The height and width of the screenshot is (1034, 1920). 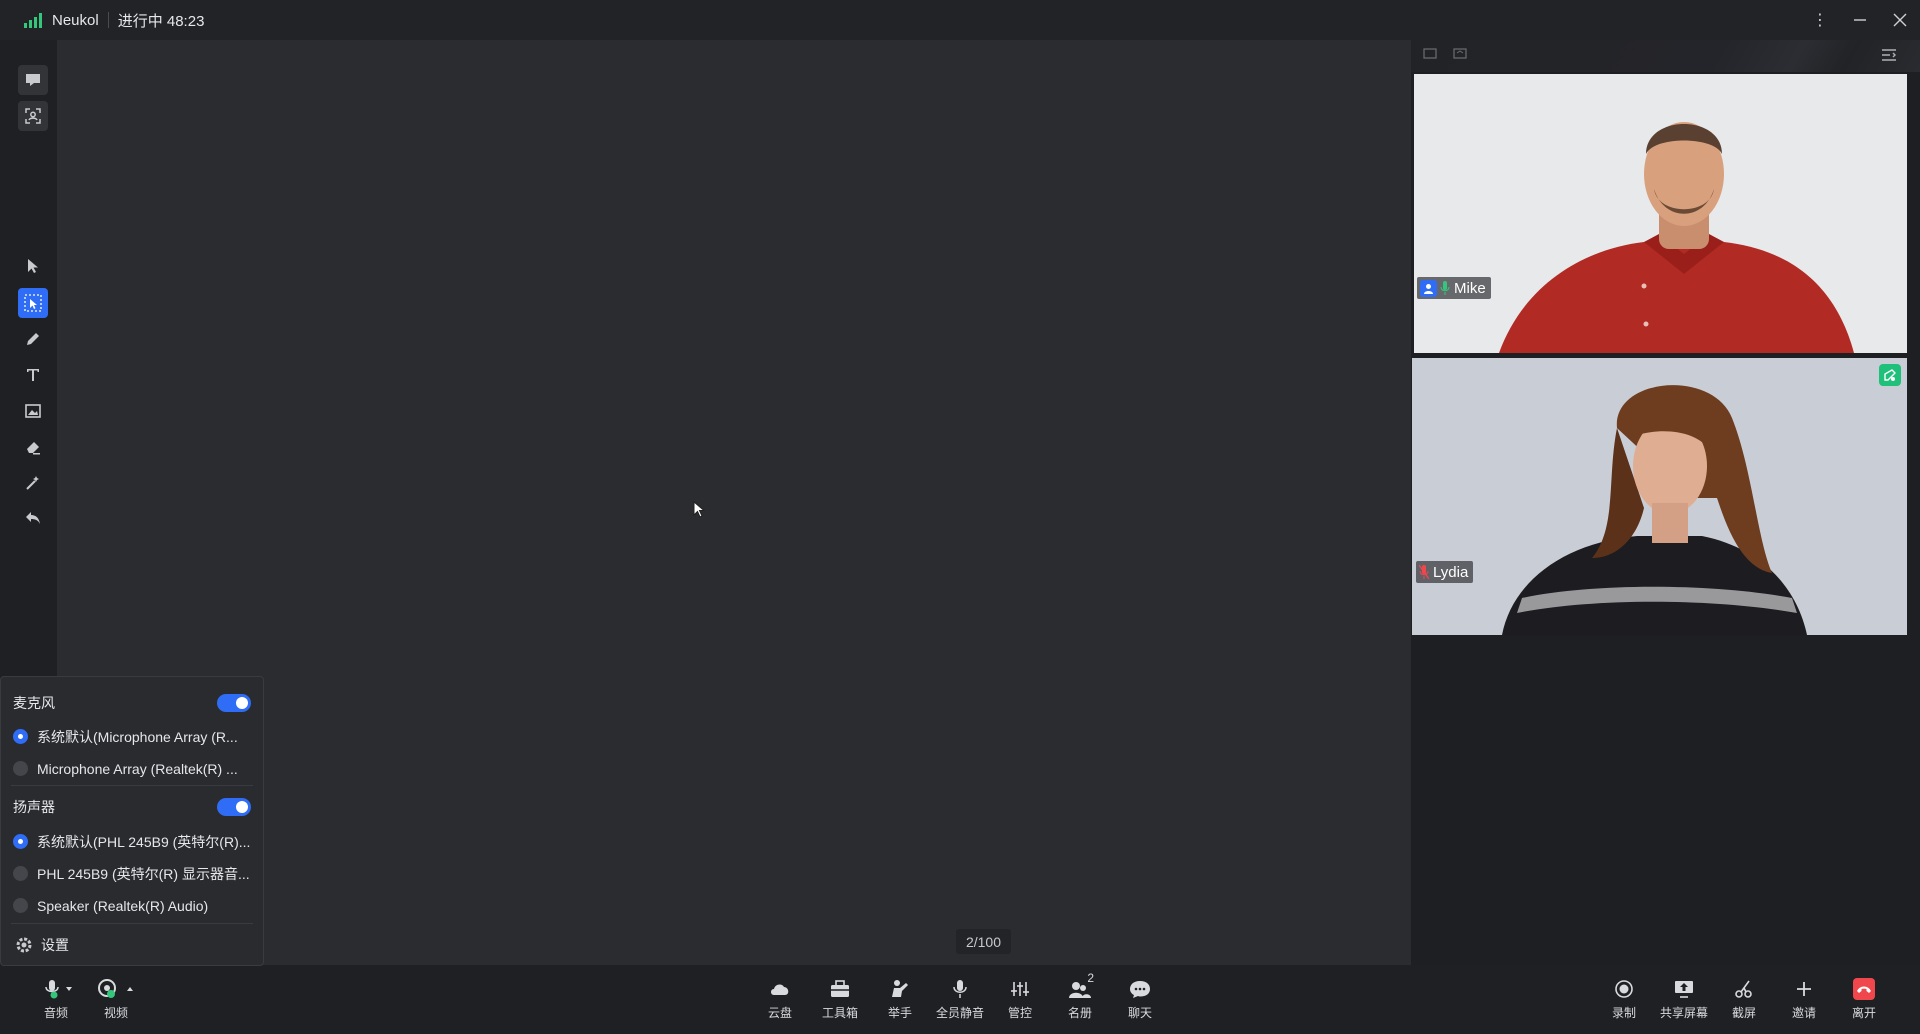 I want to click on invite-button: 邀请, so click(x=1804, y=1001).